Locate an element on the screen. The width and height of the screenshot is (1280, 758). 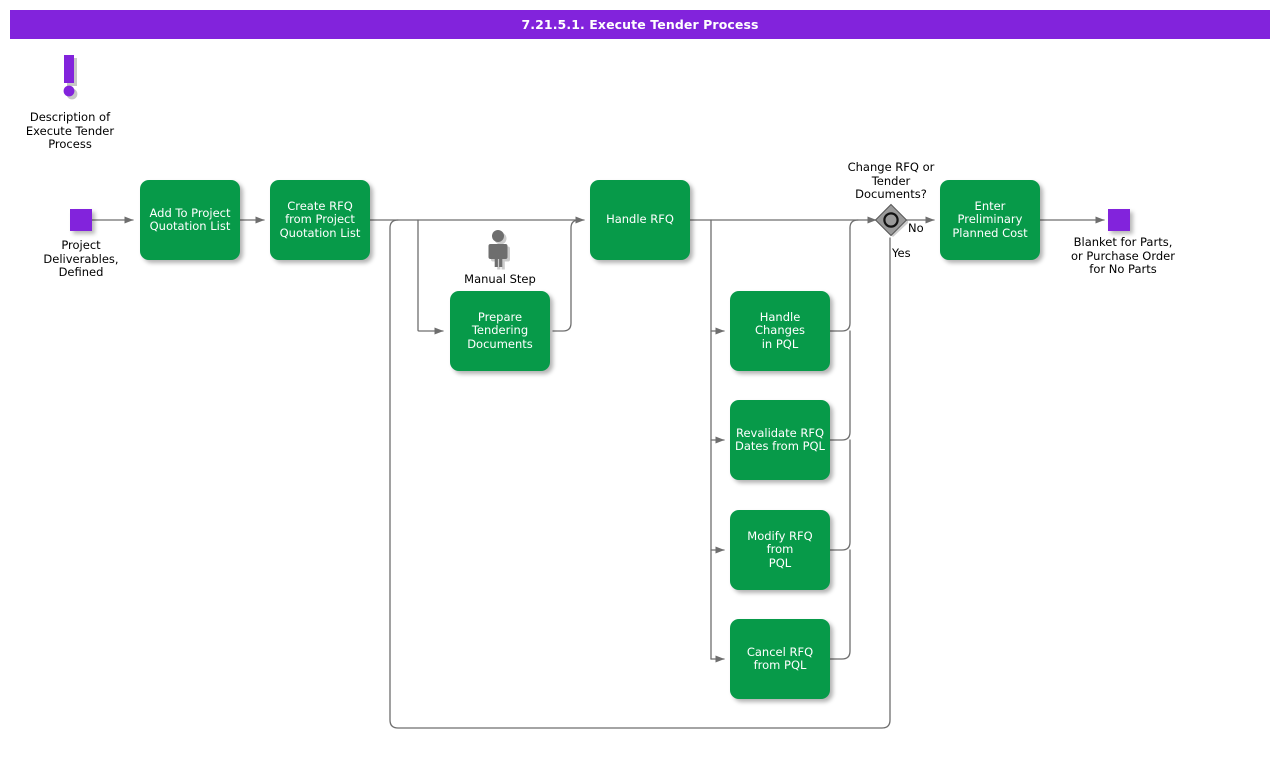
edge-merge-into-decision is located at coordinates (854, 224).